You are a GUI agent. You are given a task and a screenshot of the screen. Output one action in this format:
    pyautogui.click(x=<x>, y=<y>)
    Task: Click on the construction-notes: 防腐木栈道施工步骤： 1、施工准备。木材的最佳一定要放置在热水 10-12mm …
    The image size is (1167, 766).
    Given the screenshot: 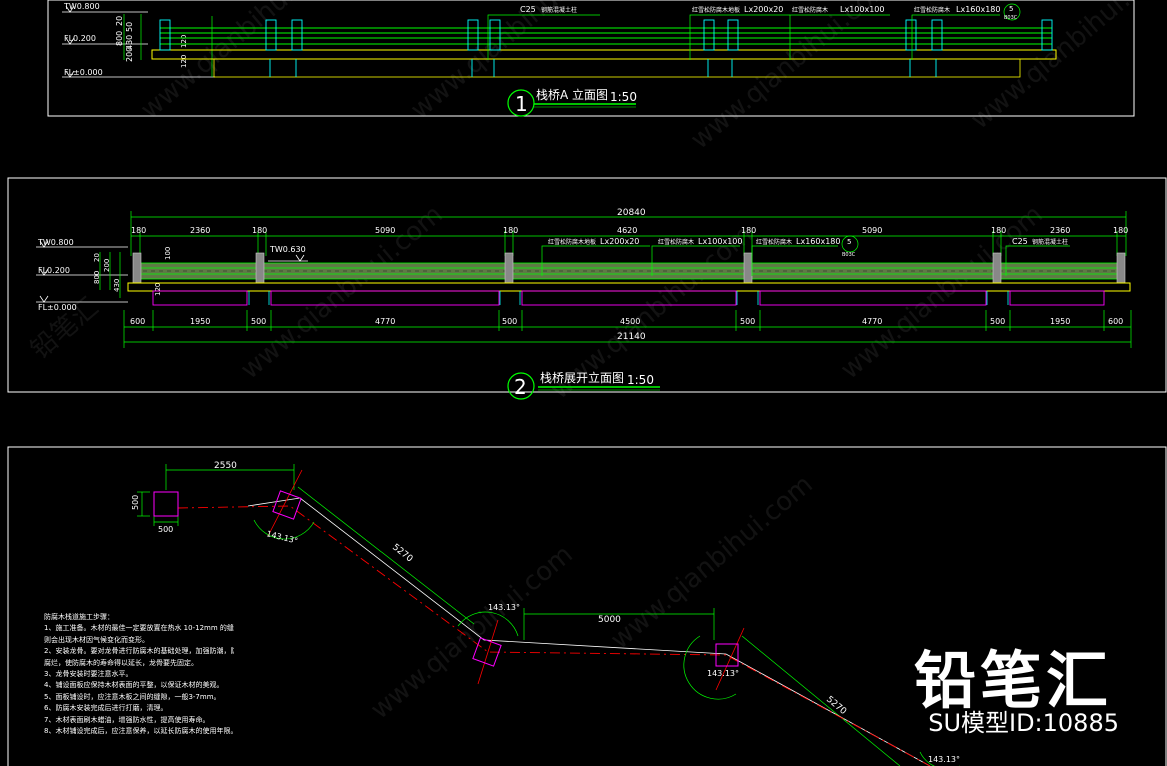 What is the action you would take?
    pyautogui.click(x=139, y=674)
    